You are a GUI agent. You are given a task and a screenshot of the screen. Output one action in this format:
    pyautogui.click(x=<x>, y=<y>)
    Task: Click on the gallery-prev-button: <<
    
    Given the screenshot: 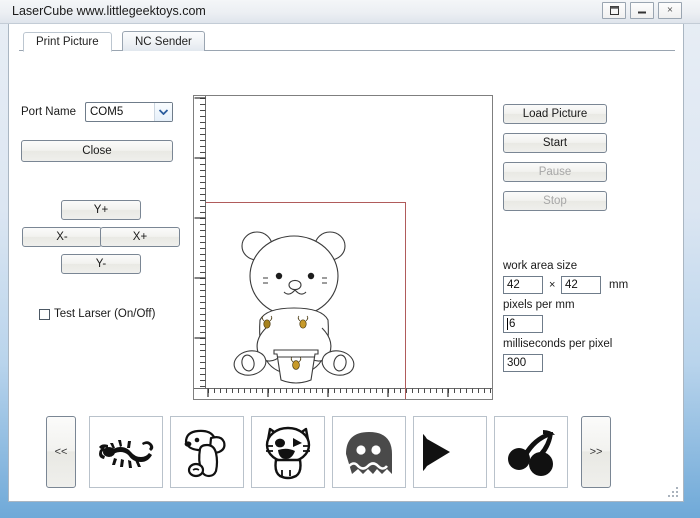 What is the action you would take?
    pyautogui.click(x=61, y=452)
    